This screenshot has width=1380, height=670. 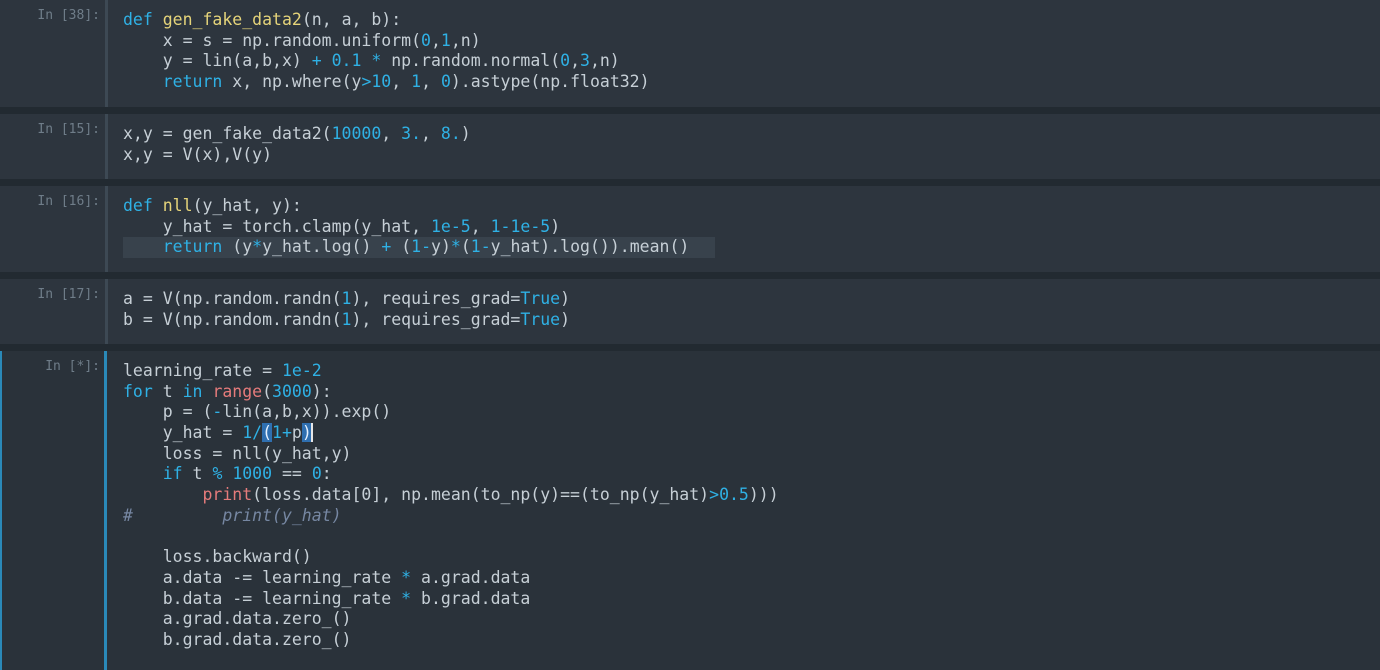 What do you see at coordinates (451, 392) in the screenshot?
I see `code-line: for t in range(3000):` at bounding box center [451, 392].